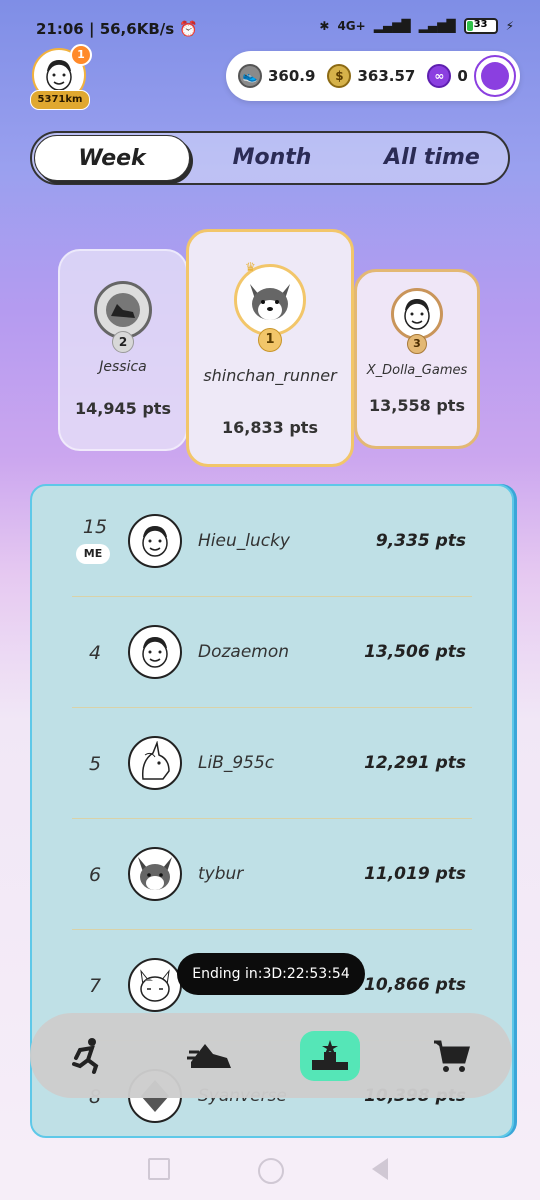 Image resolution: width=540 pixels, height=1200 pixels. I want to click on unicorn-icon, so click(155, 760).